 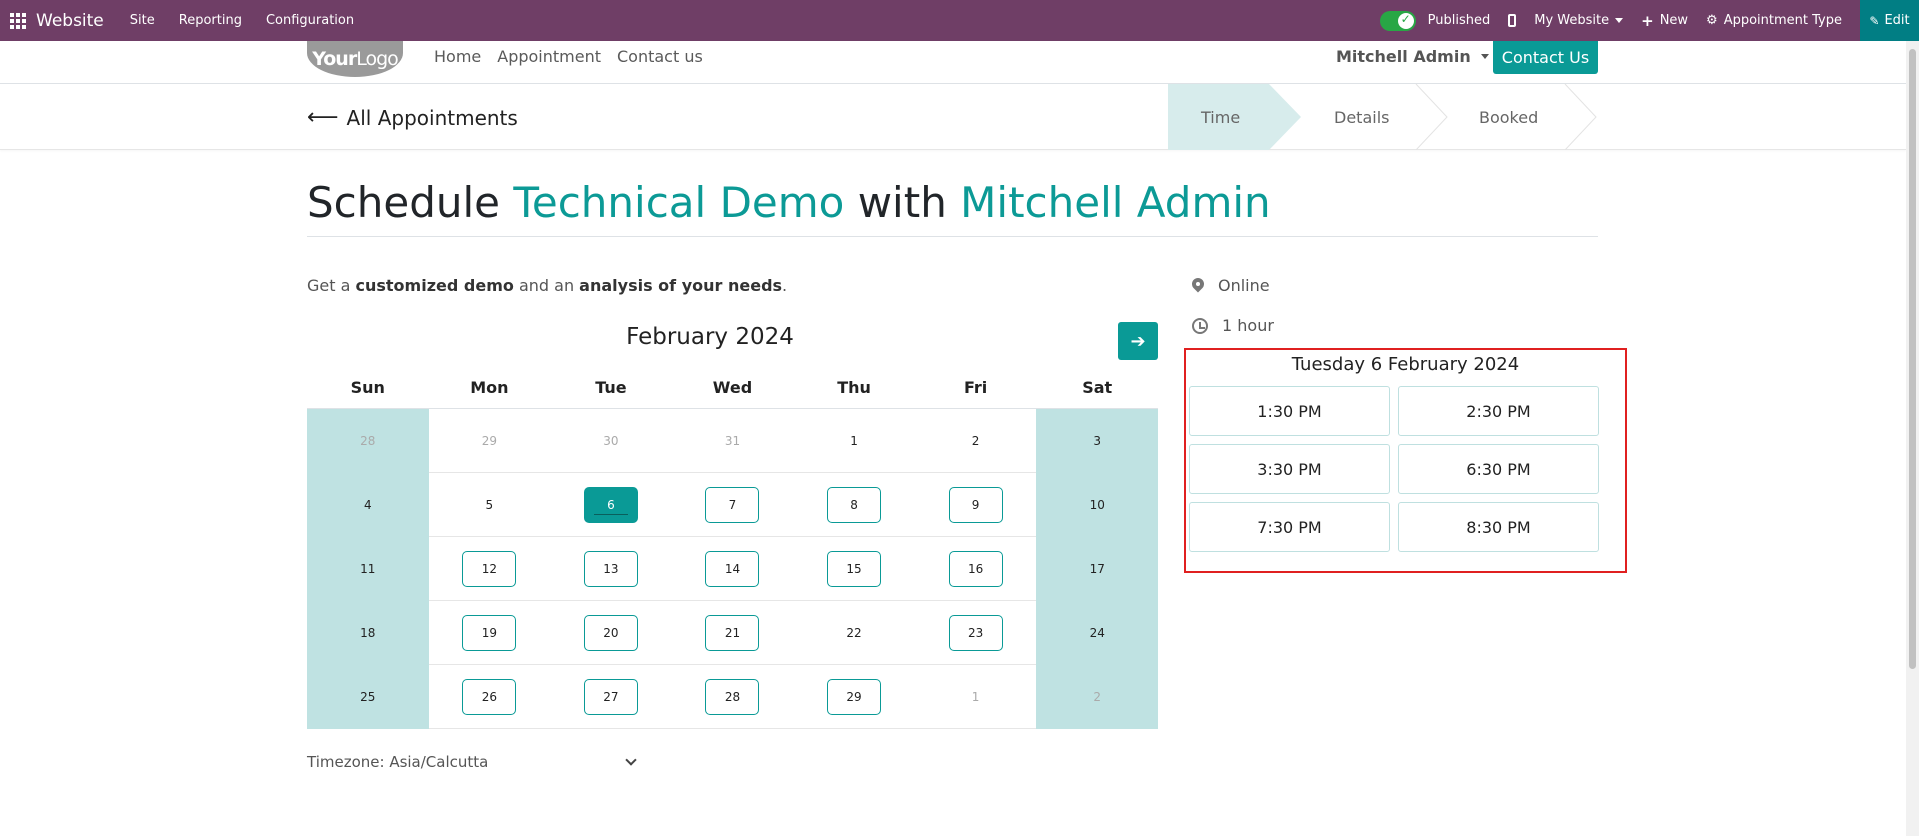 What do you see at coordinates (70, 21) in the screenshot?
I see `app-brand: Website` at bounding box center [70, 21].